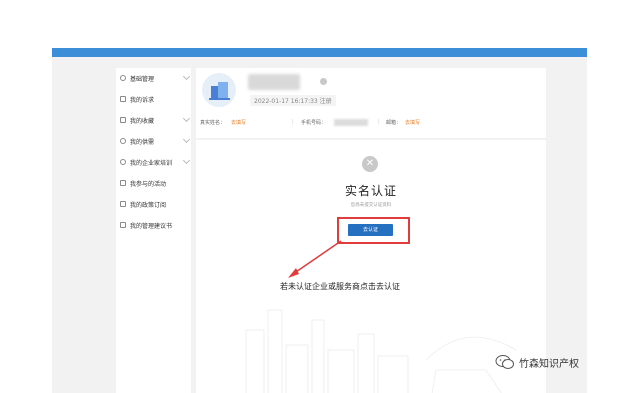 This screenshot has width=633, height=393. I want to click on gear-icon, so click(123, 78).